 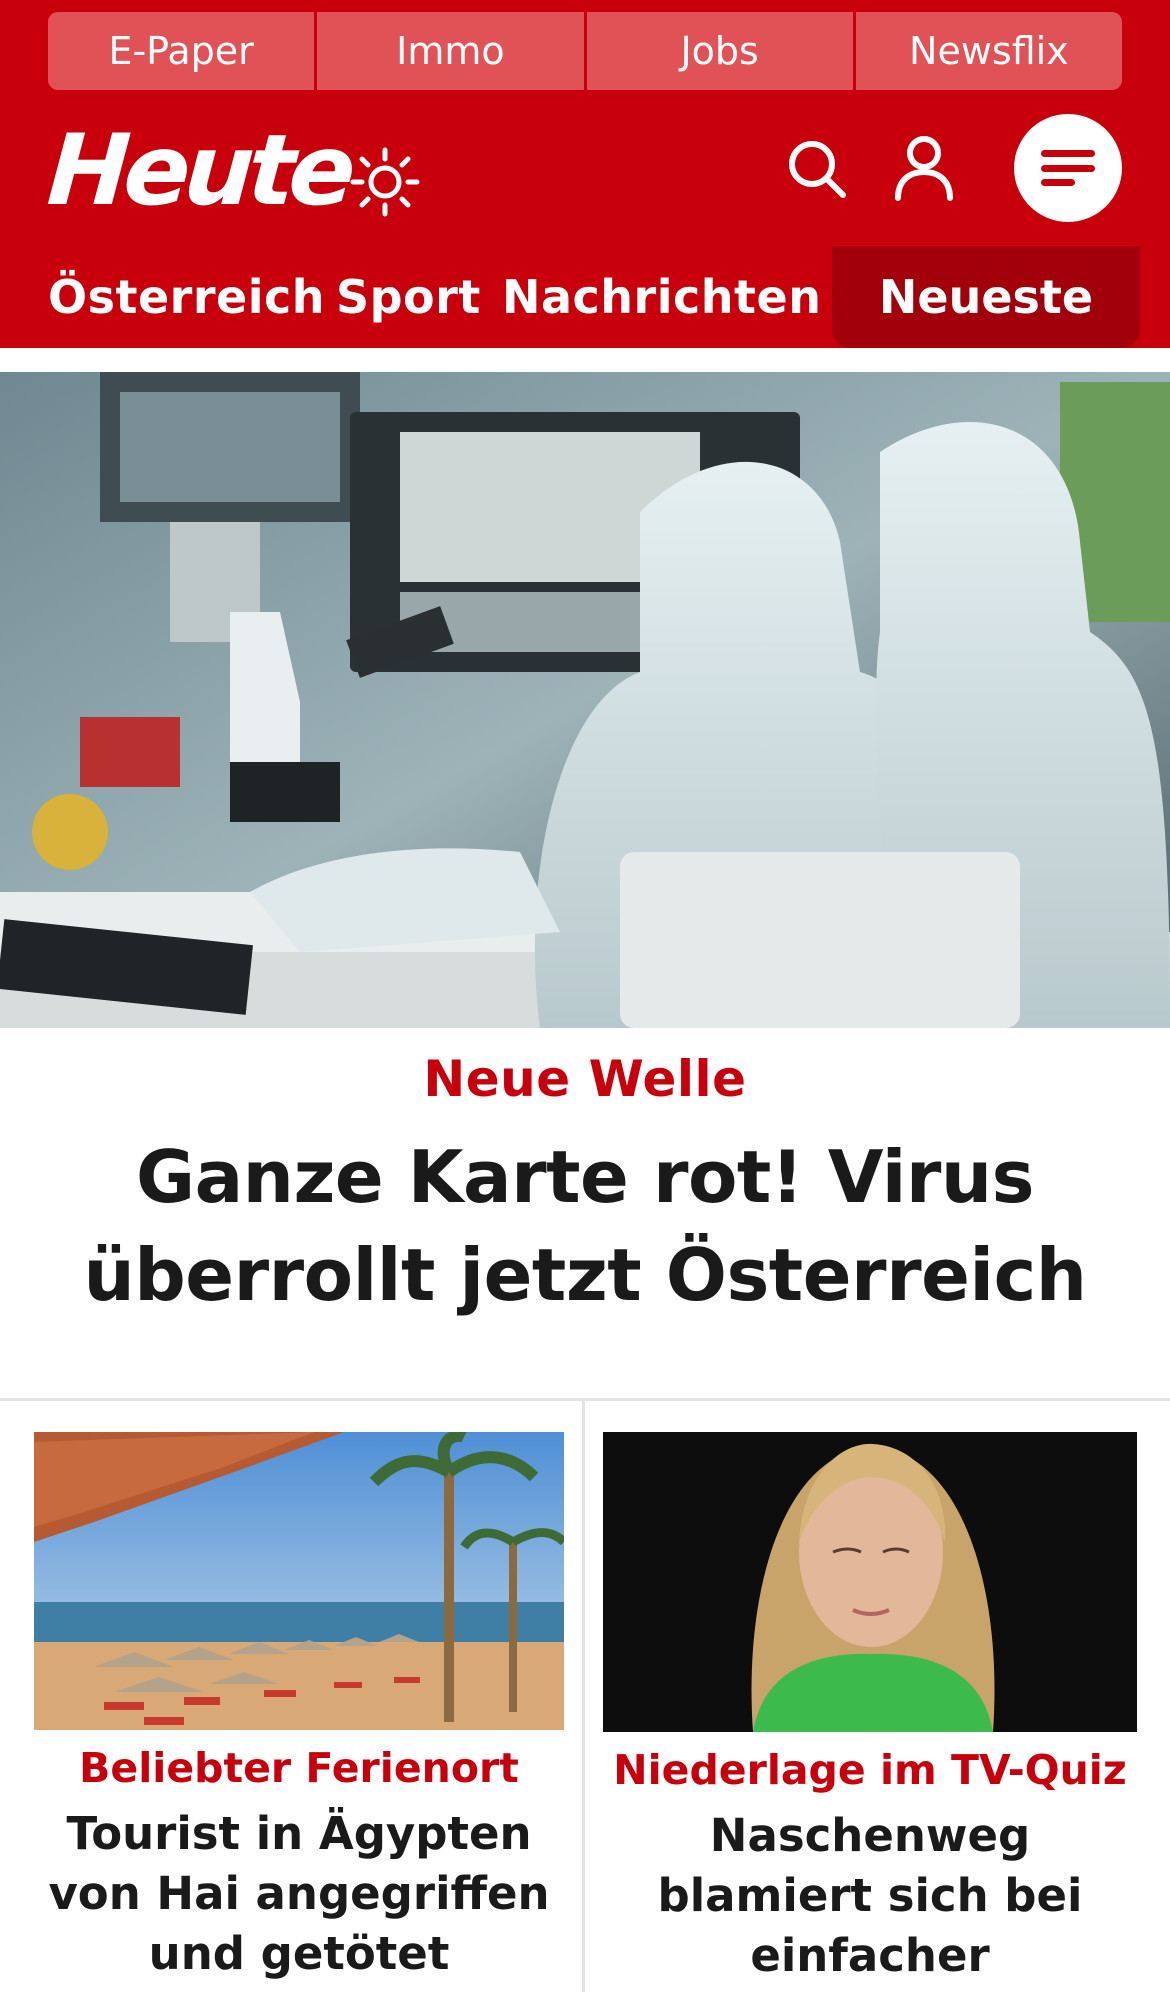 What do you see at coordinates (408, 297) in the screenshot?
I see `nav-item-sport: Sport` at bounding box center [408, 297].